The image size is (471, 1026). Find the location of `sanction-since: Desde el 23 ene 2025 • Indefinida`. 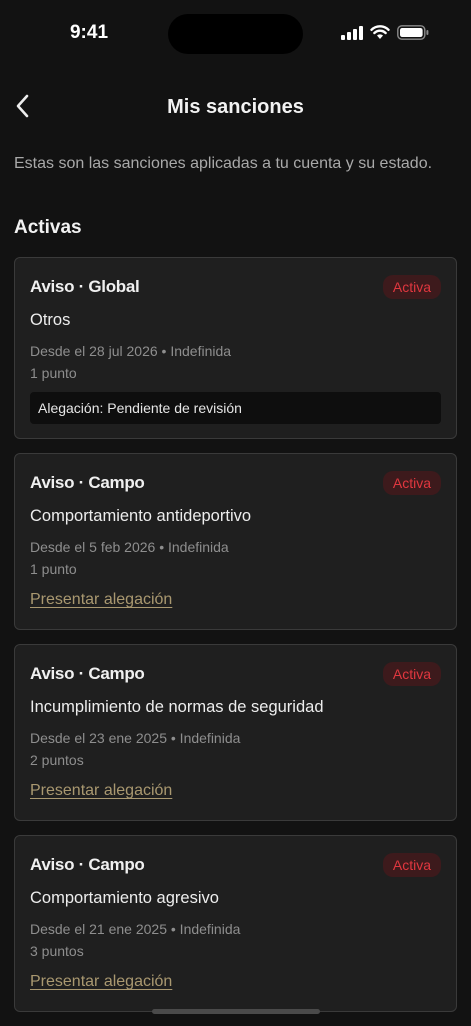

sanction-since: Desde el 23 ene 2025 • Indefinida is located at coordinates (135, 738).